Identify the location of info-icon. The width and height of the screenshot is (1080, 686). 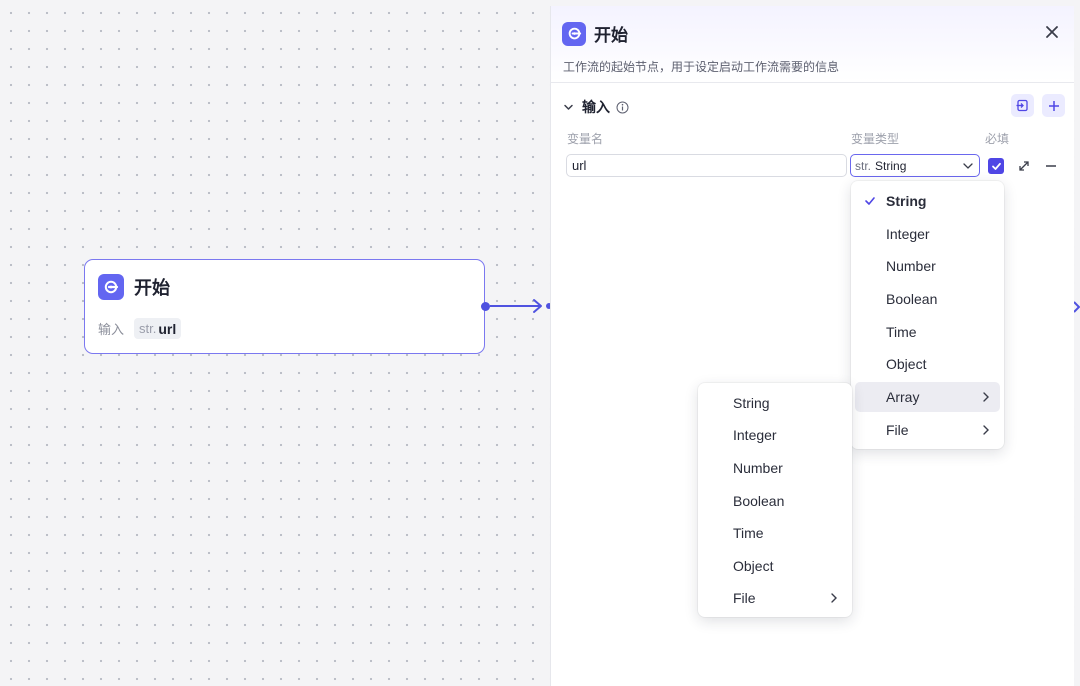
(622, 107).